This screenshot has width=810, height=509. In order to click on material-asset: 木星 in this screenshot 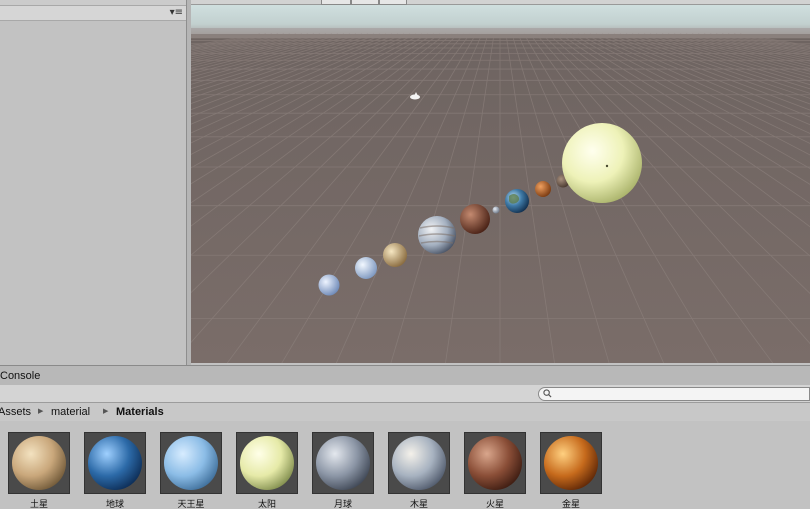, I will do `click(418, 470)`.